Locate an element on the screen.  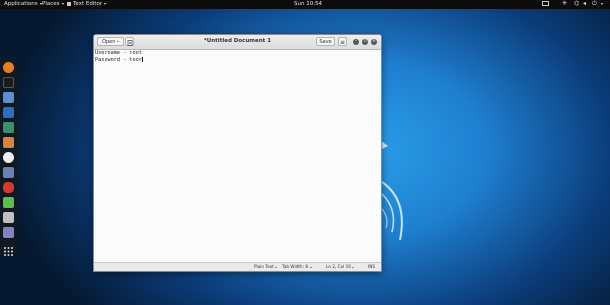
applications-menu: Applications is located at coordinates (23, 4).